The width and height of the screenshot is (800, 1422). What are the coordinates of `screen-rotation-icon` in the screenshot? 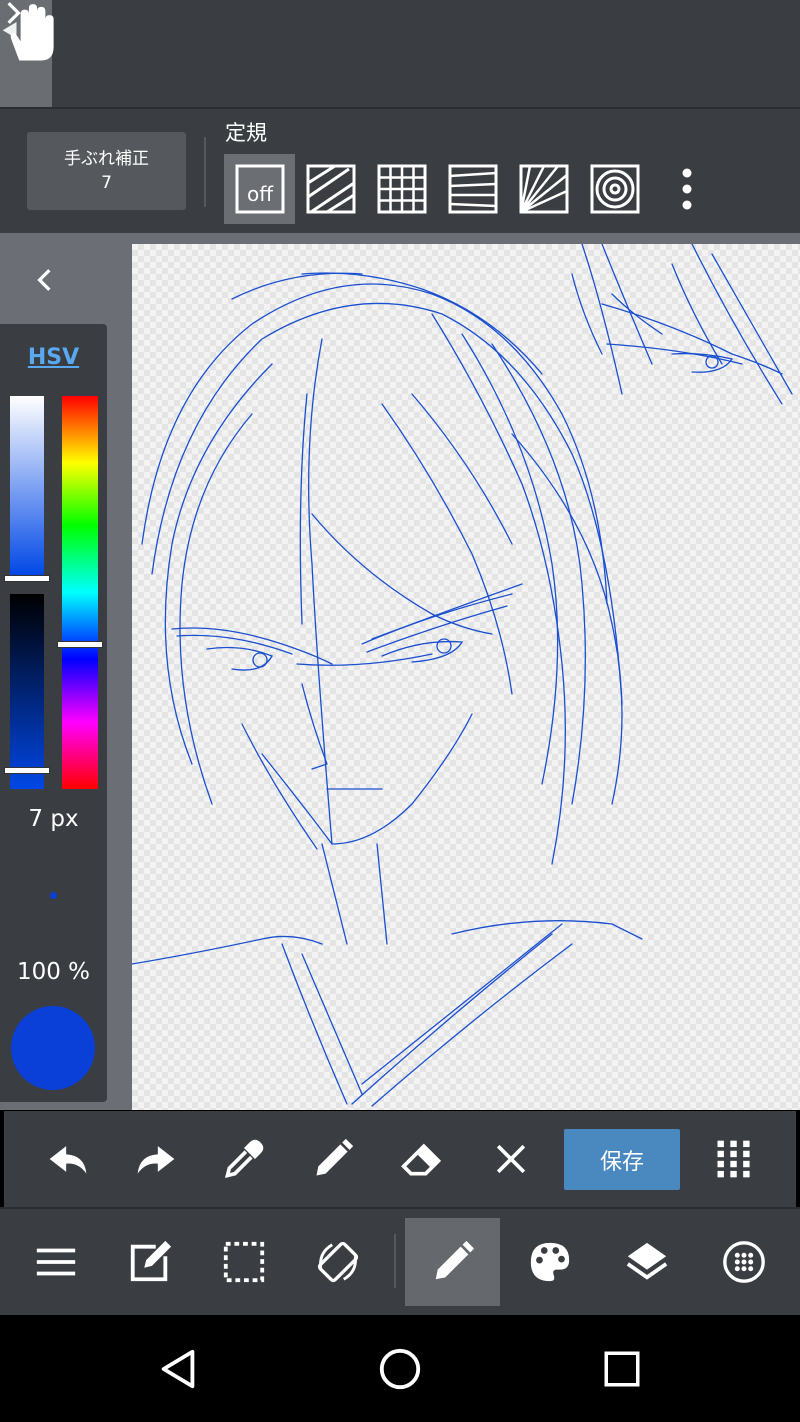 It's located at (338, 1262).